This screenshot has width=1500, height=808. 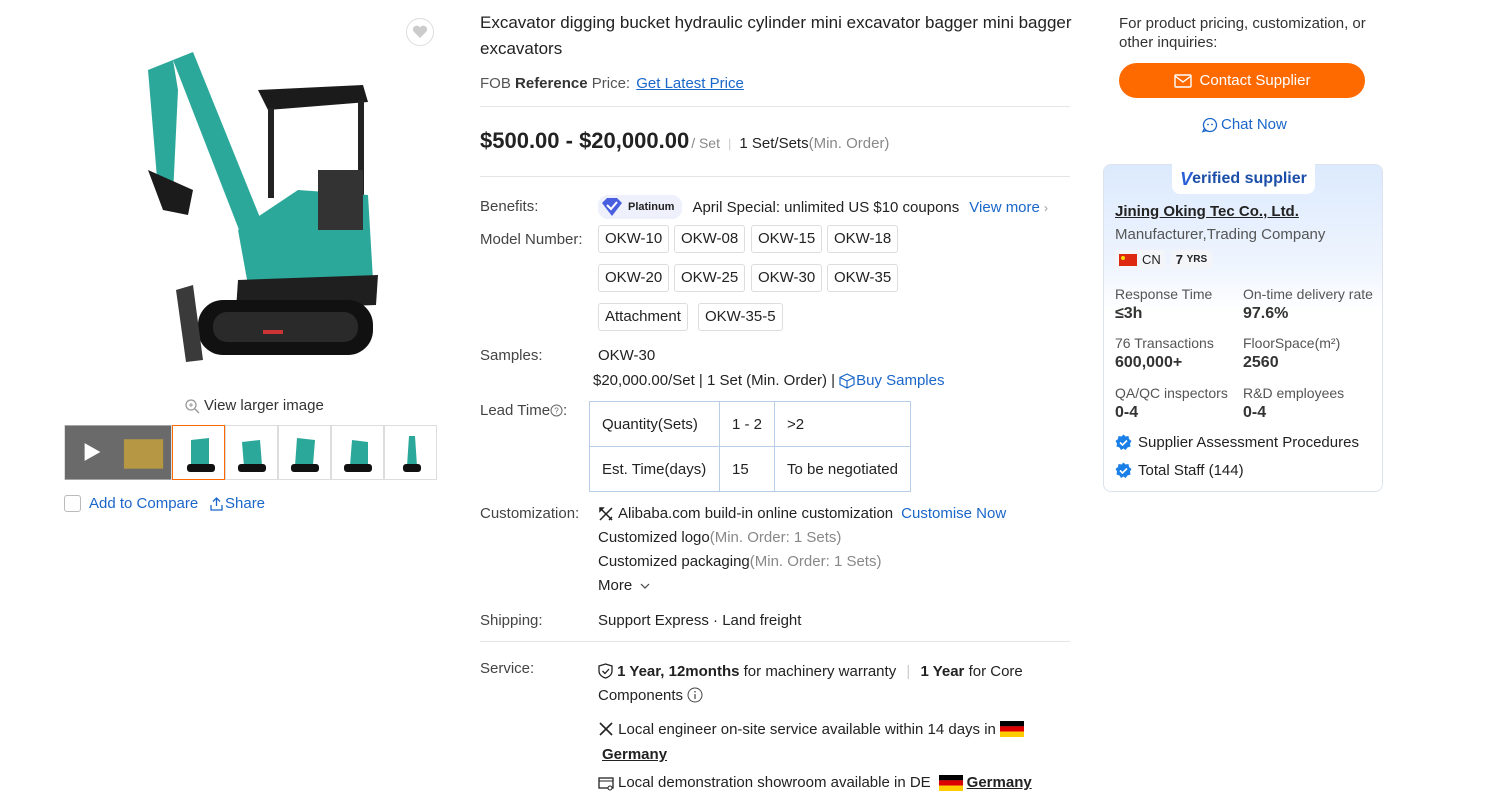 What do you see at coordinates (953, 513) in the screenshot?
I see `customise-now-link: Customise Now` at bounding box center [953, 513].